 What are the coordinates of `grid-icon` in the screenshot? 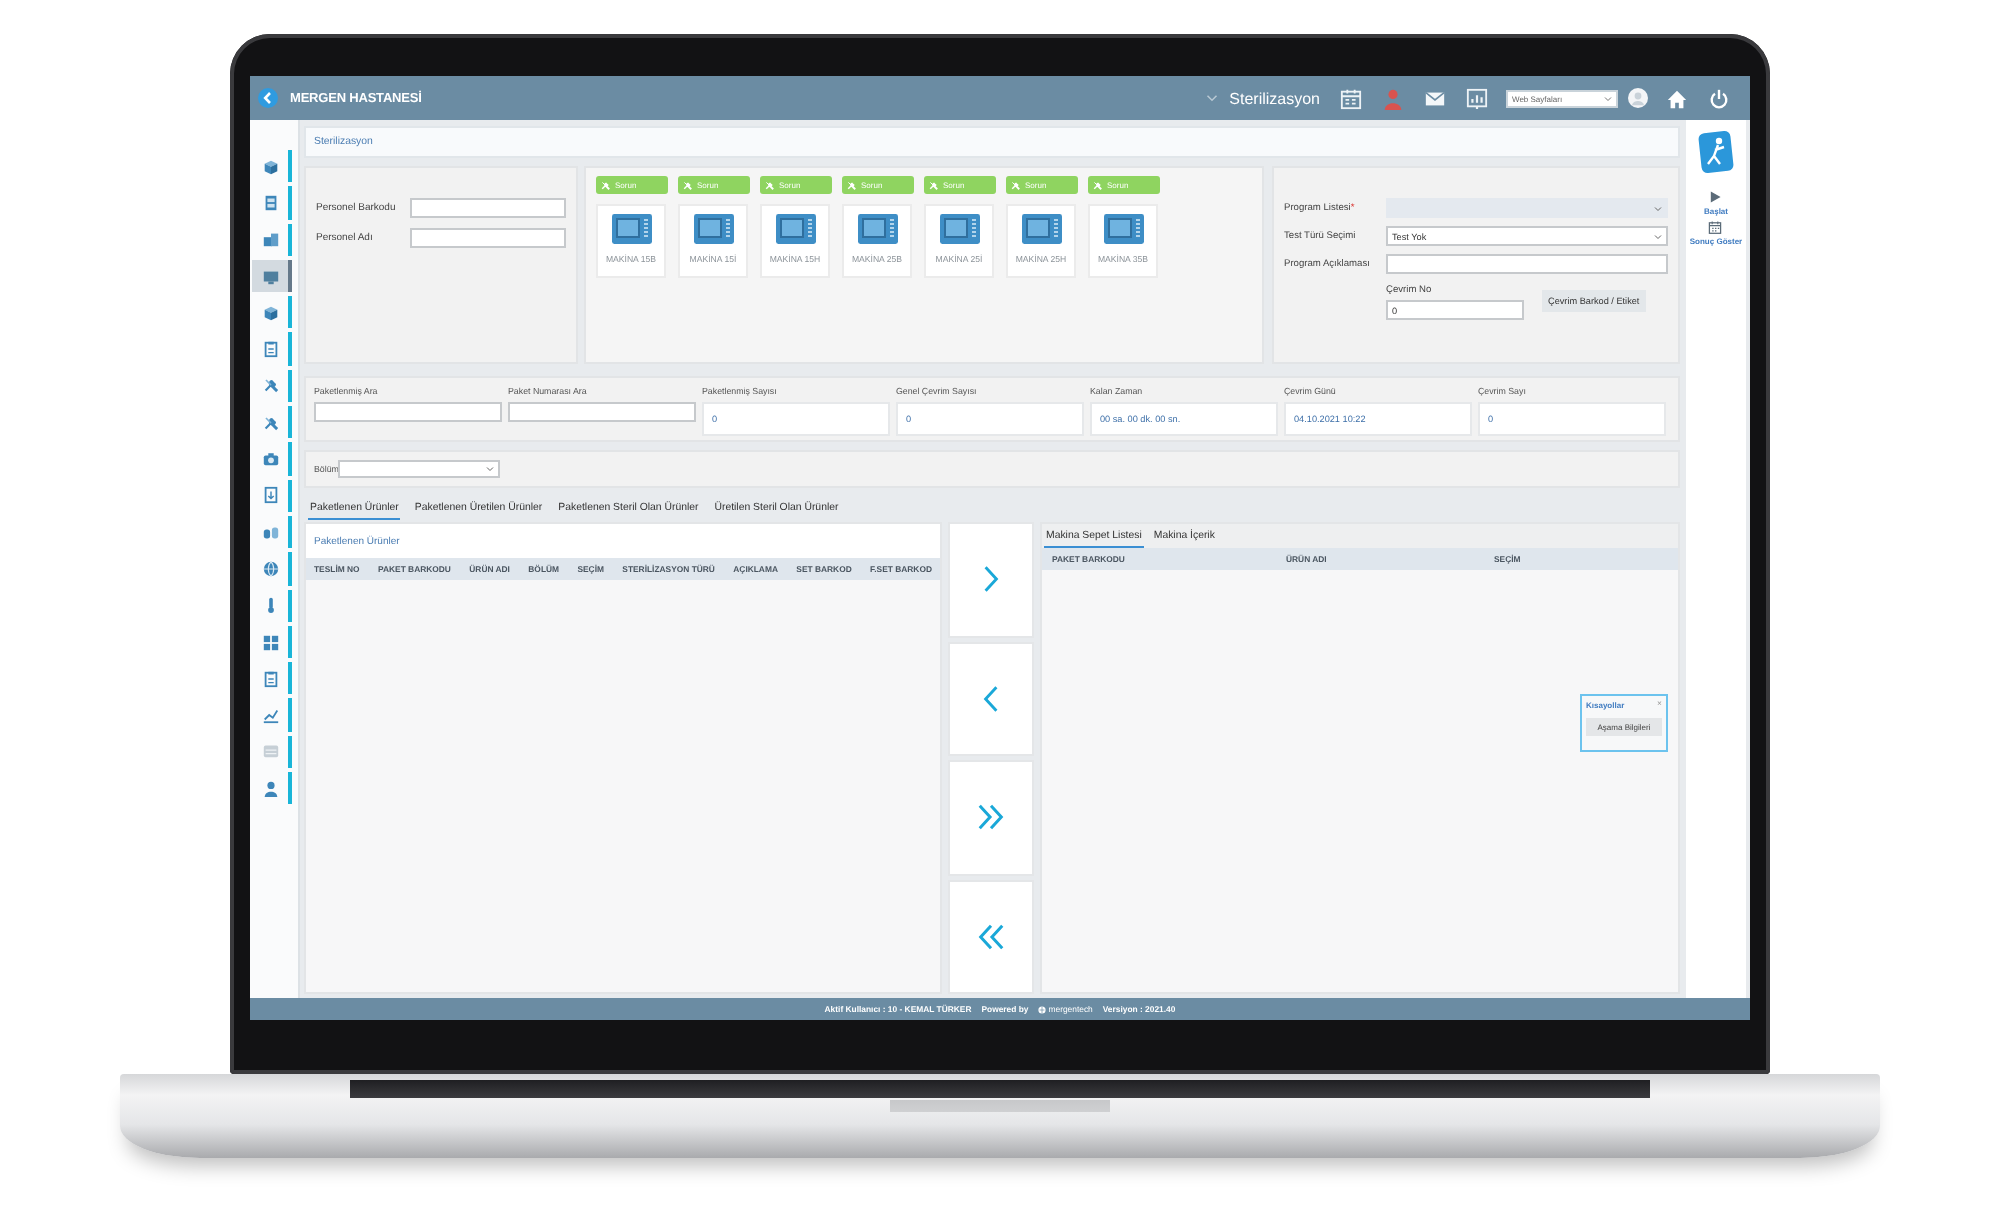 It's located at (270, 642).